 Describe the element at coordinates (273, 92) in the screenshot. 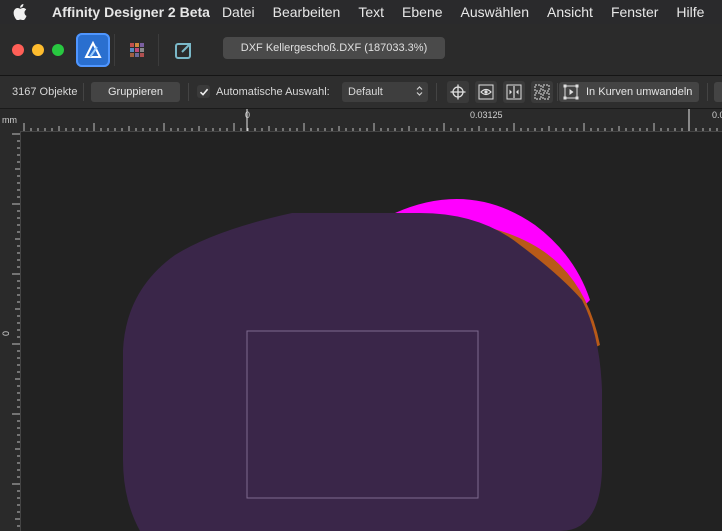

I see `auto-select-label: Automatische Auswahl:` at that location.